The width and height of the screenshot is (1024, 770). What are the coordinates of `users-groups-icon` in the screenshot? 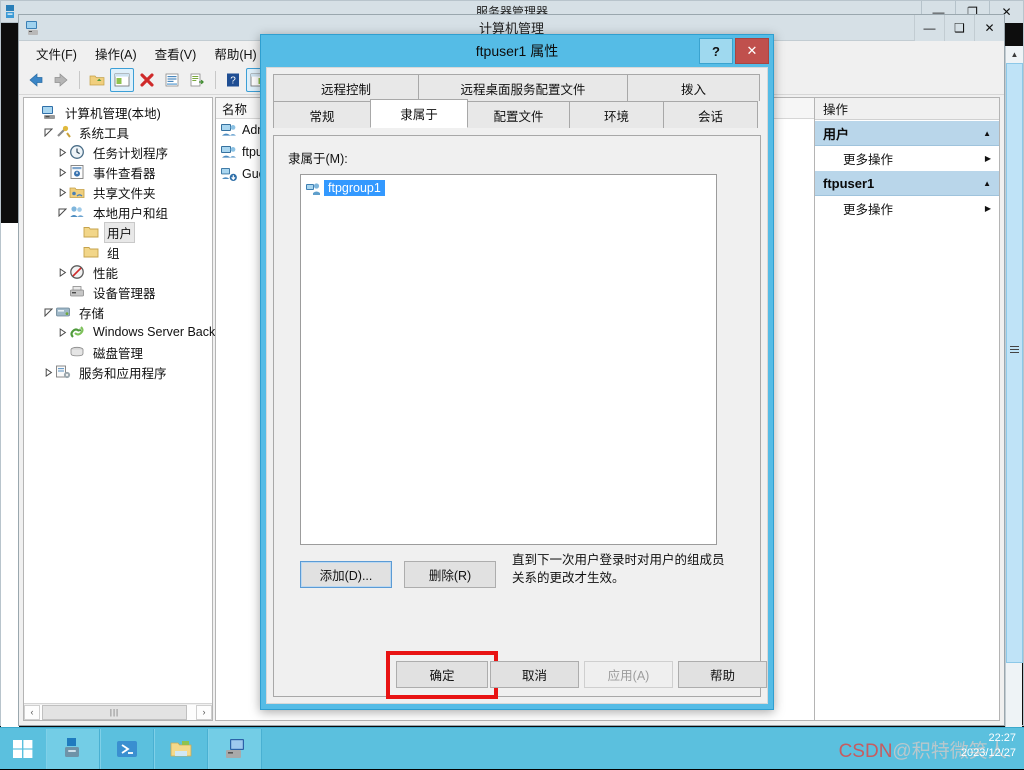 It's located at (77, 212).